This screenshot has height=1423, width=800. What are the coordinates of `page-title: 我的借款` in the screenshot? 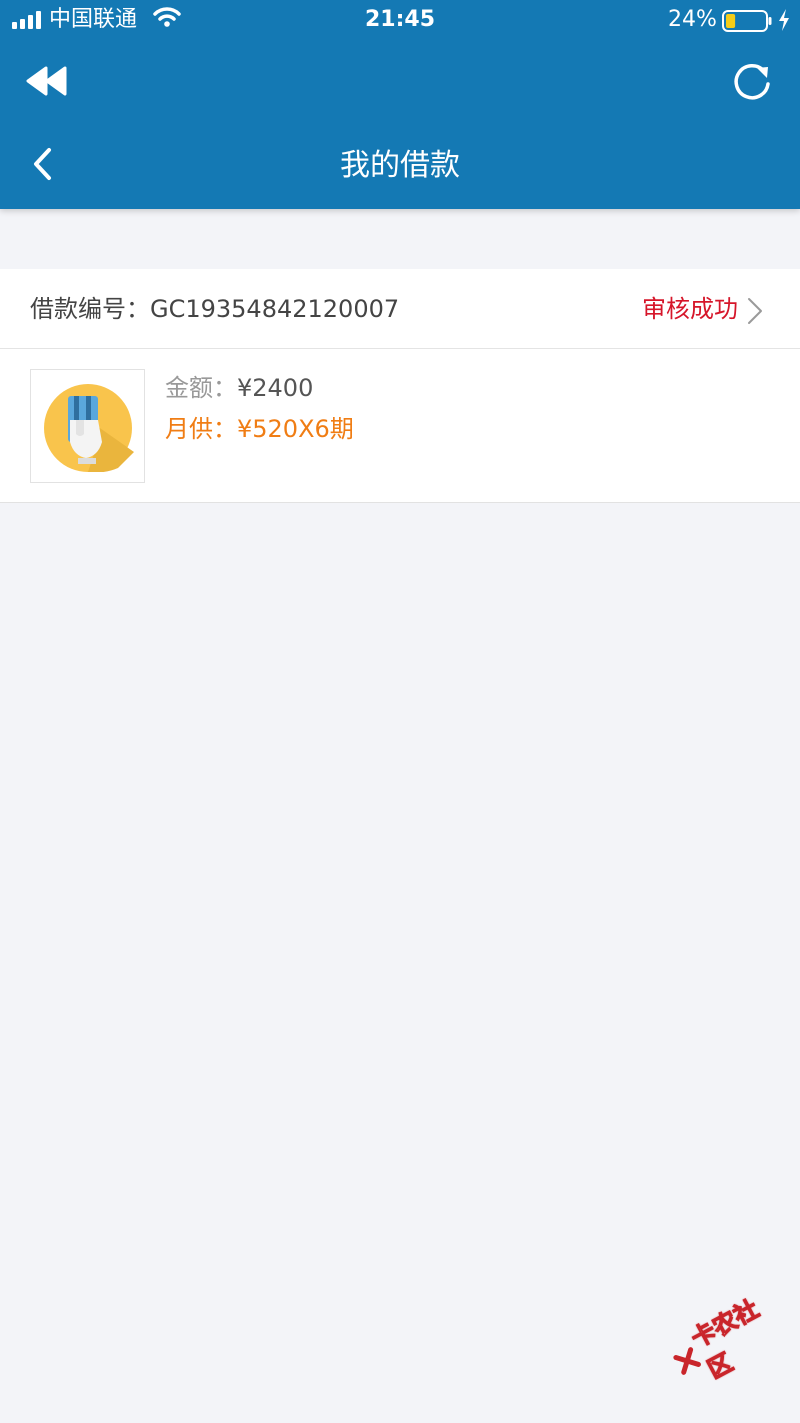 It's located at (400, 165).